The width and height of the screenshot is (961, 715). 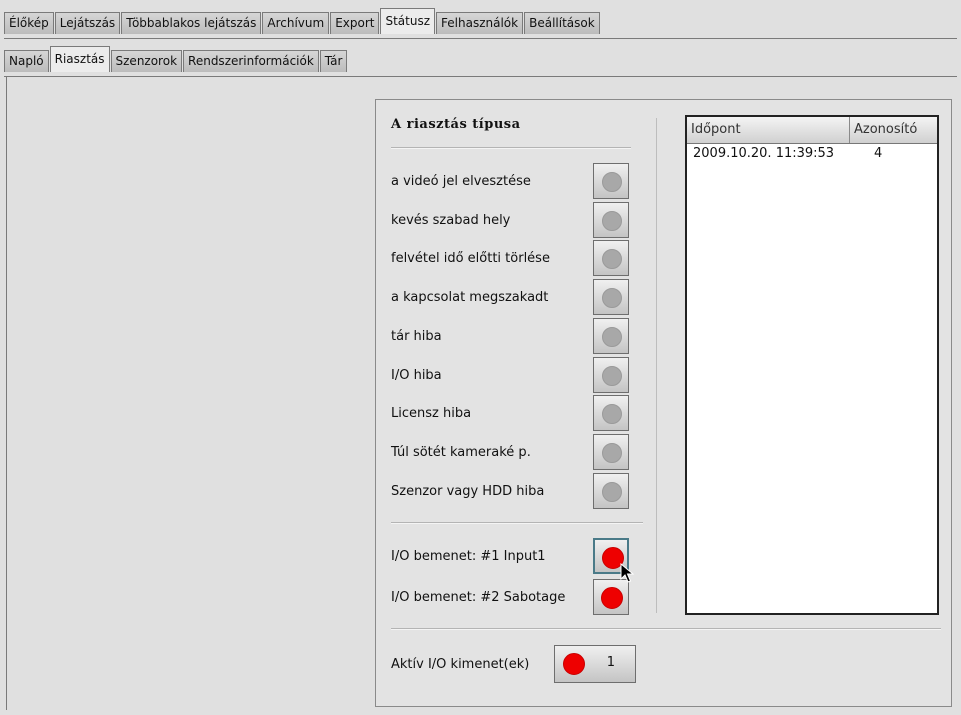 What do you see at coordinates (574, 664) in the screenshot?
I see `output-indicator-icon` at bounding box center [574, 664].